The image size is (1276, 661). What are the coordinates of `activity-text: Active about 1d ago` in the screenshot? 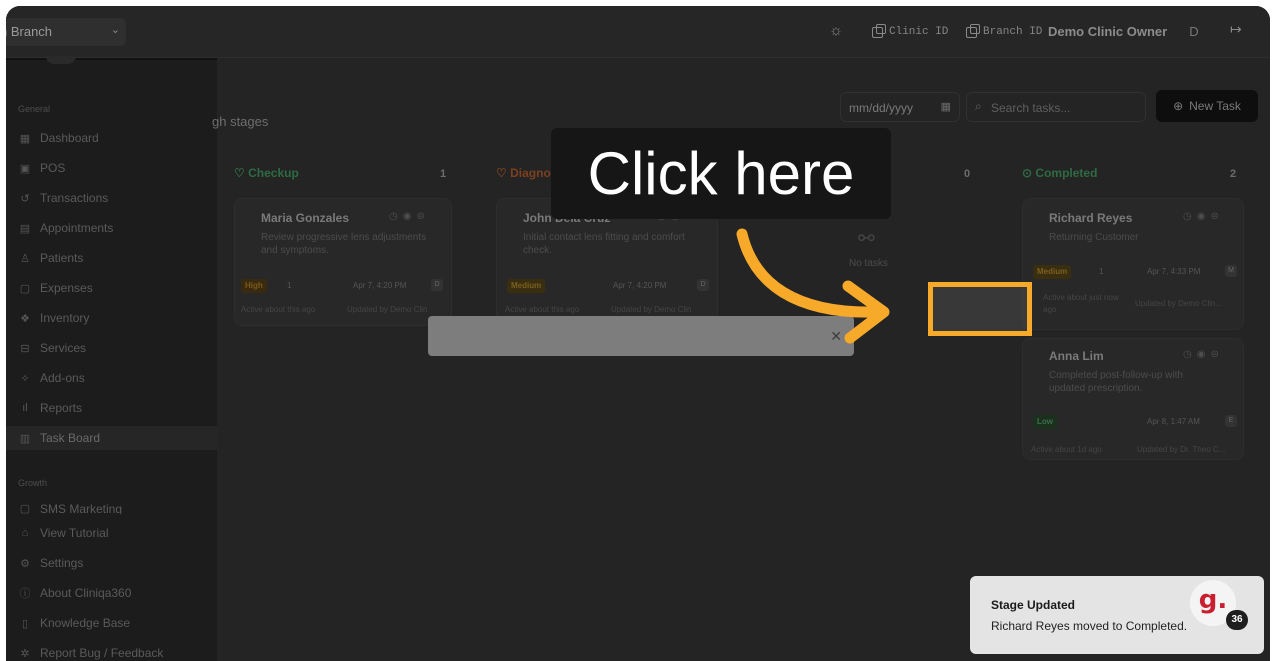 It's located at (1066, 449).